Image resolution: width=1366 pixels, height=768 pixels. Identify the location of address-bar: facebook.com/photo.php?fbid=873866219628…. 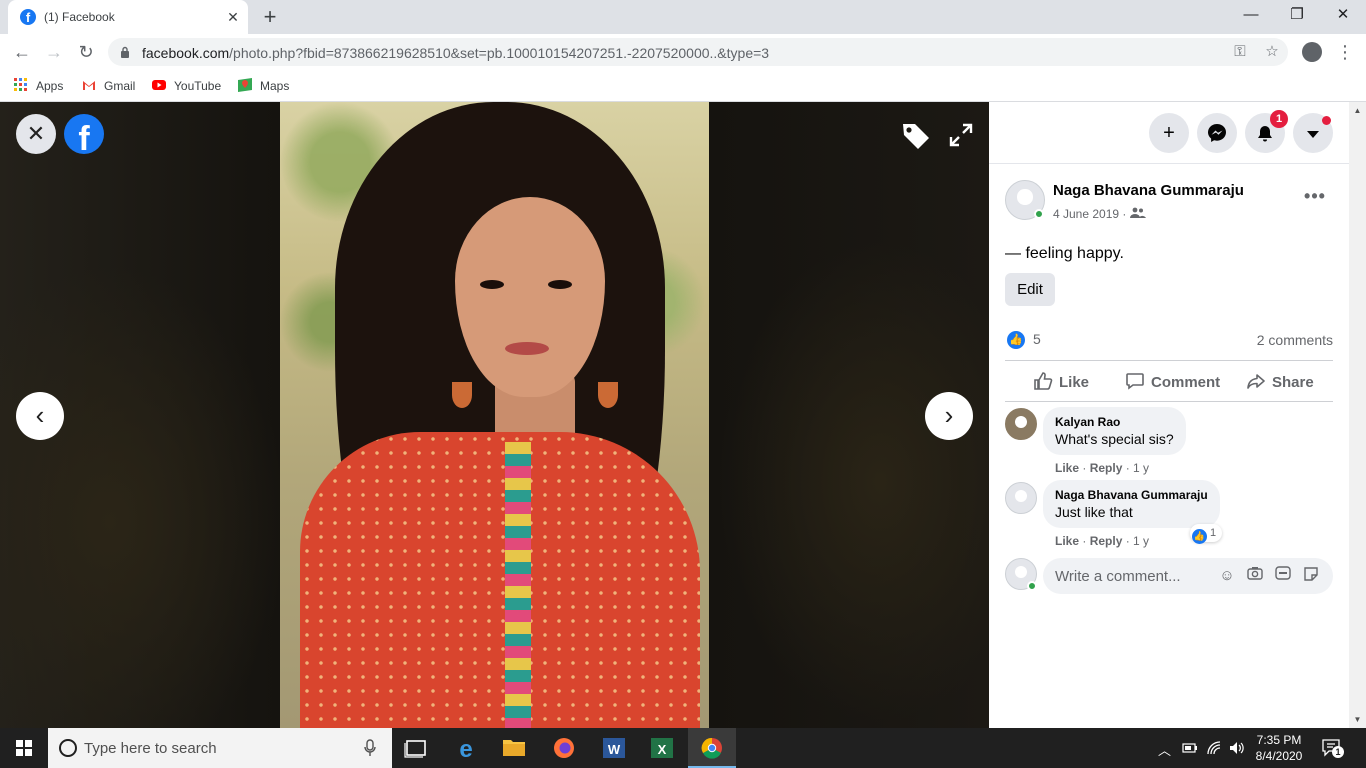
(698, 52).